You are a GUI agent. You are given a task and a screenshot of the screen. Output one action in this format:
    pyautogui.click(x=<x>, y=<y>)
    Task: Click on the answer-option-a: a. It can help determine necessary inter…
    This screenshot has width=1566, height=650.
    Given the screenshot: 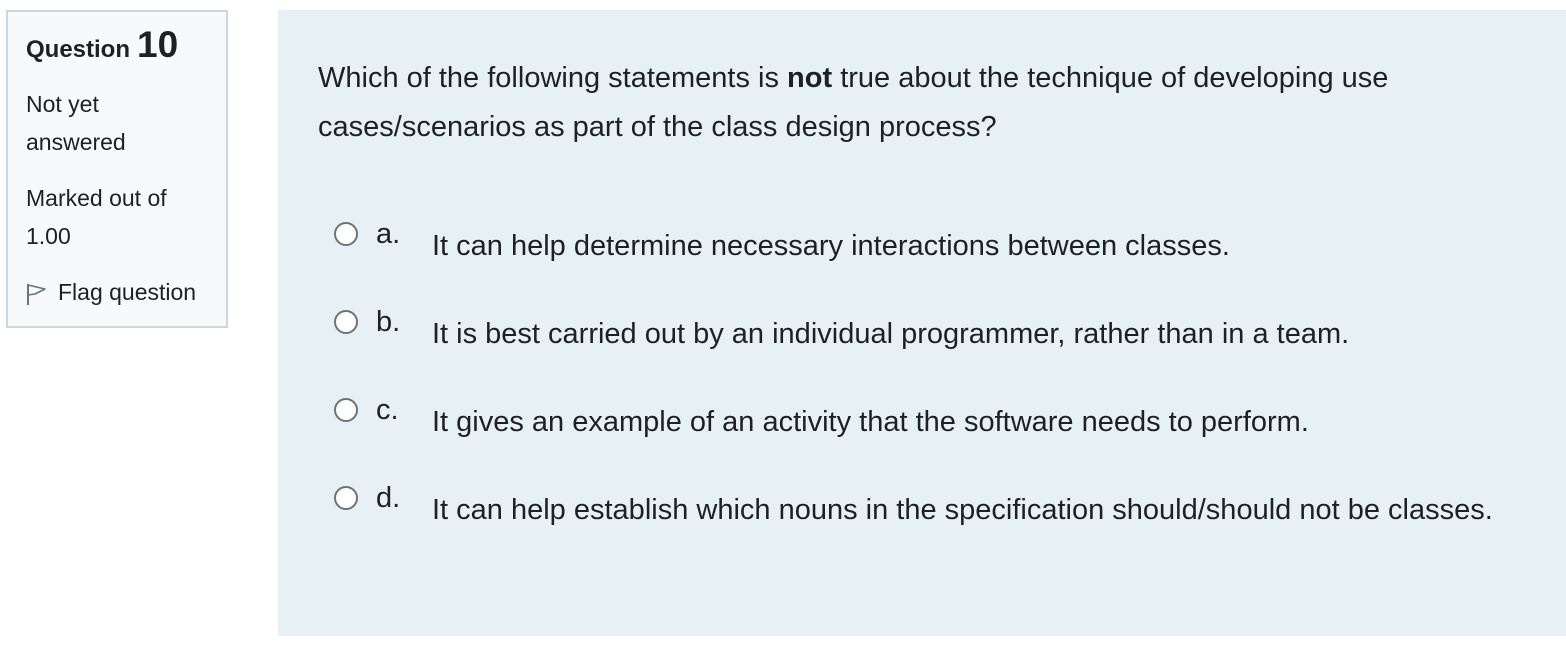 What is the action you would take?
    pyautogui.click(x=944, y=262)
    